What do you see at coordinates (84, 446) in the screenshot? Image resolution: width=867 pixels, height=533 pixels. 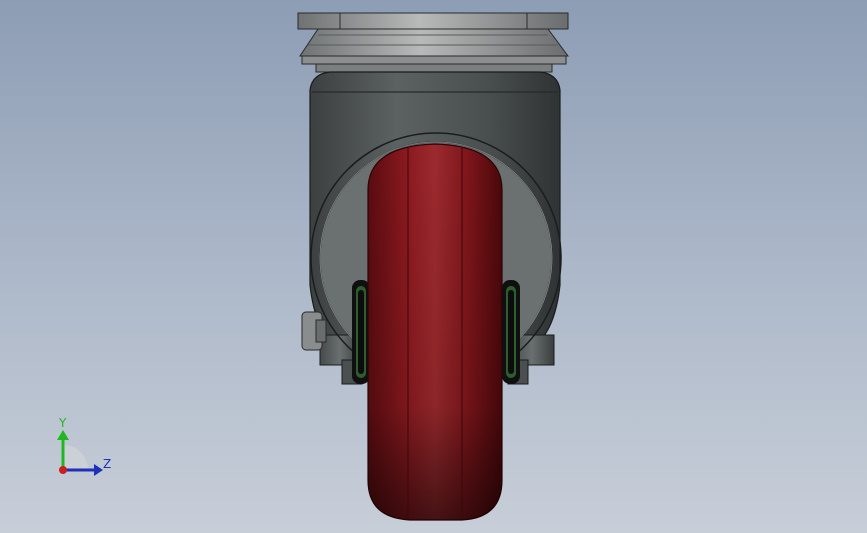 I see `orientation-triad: Y Z` at bounding box center [84, 446].